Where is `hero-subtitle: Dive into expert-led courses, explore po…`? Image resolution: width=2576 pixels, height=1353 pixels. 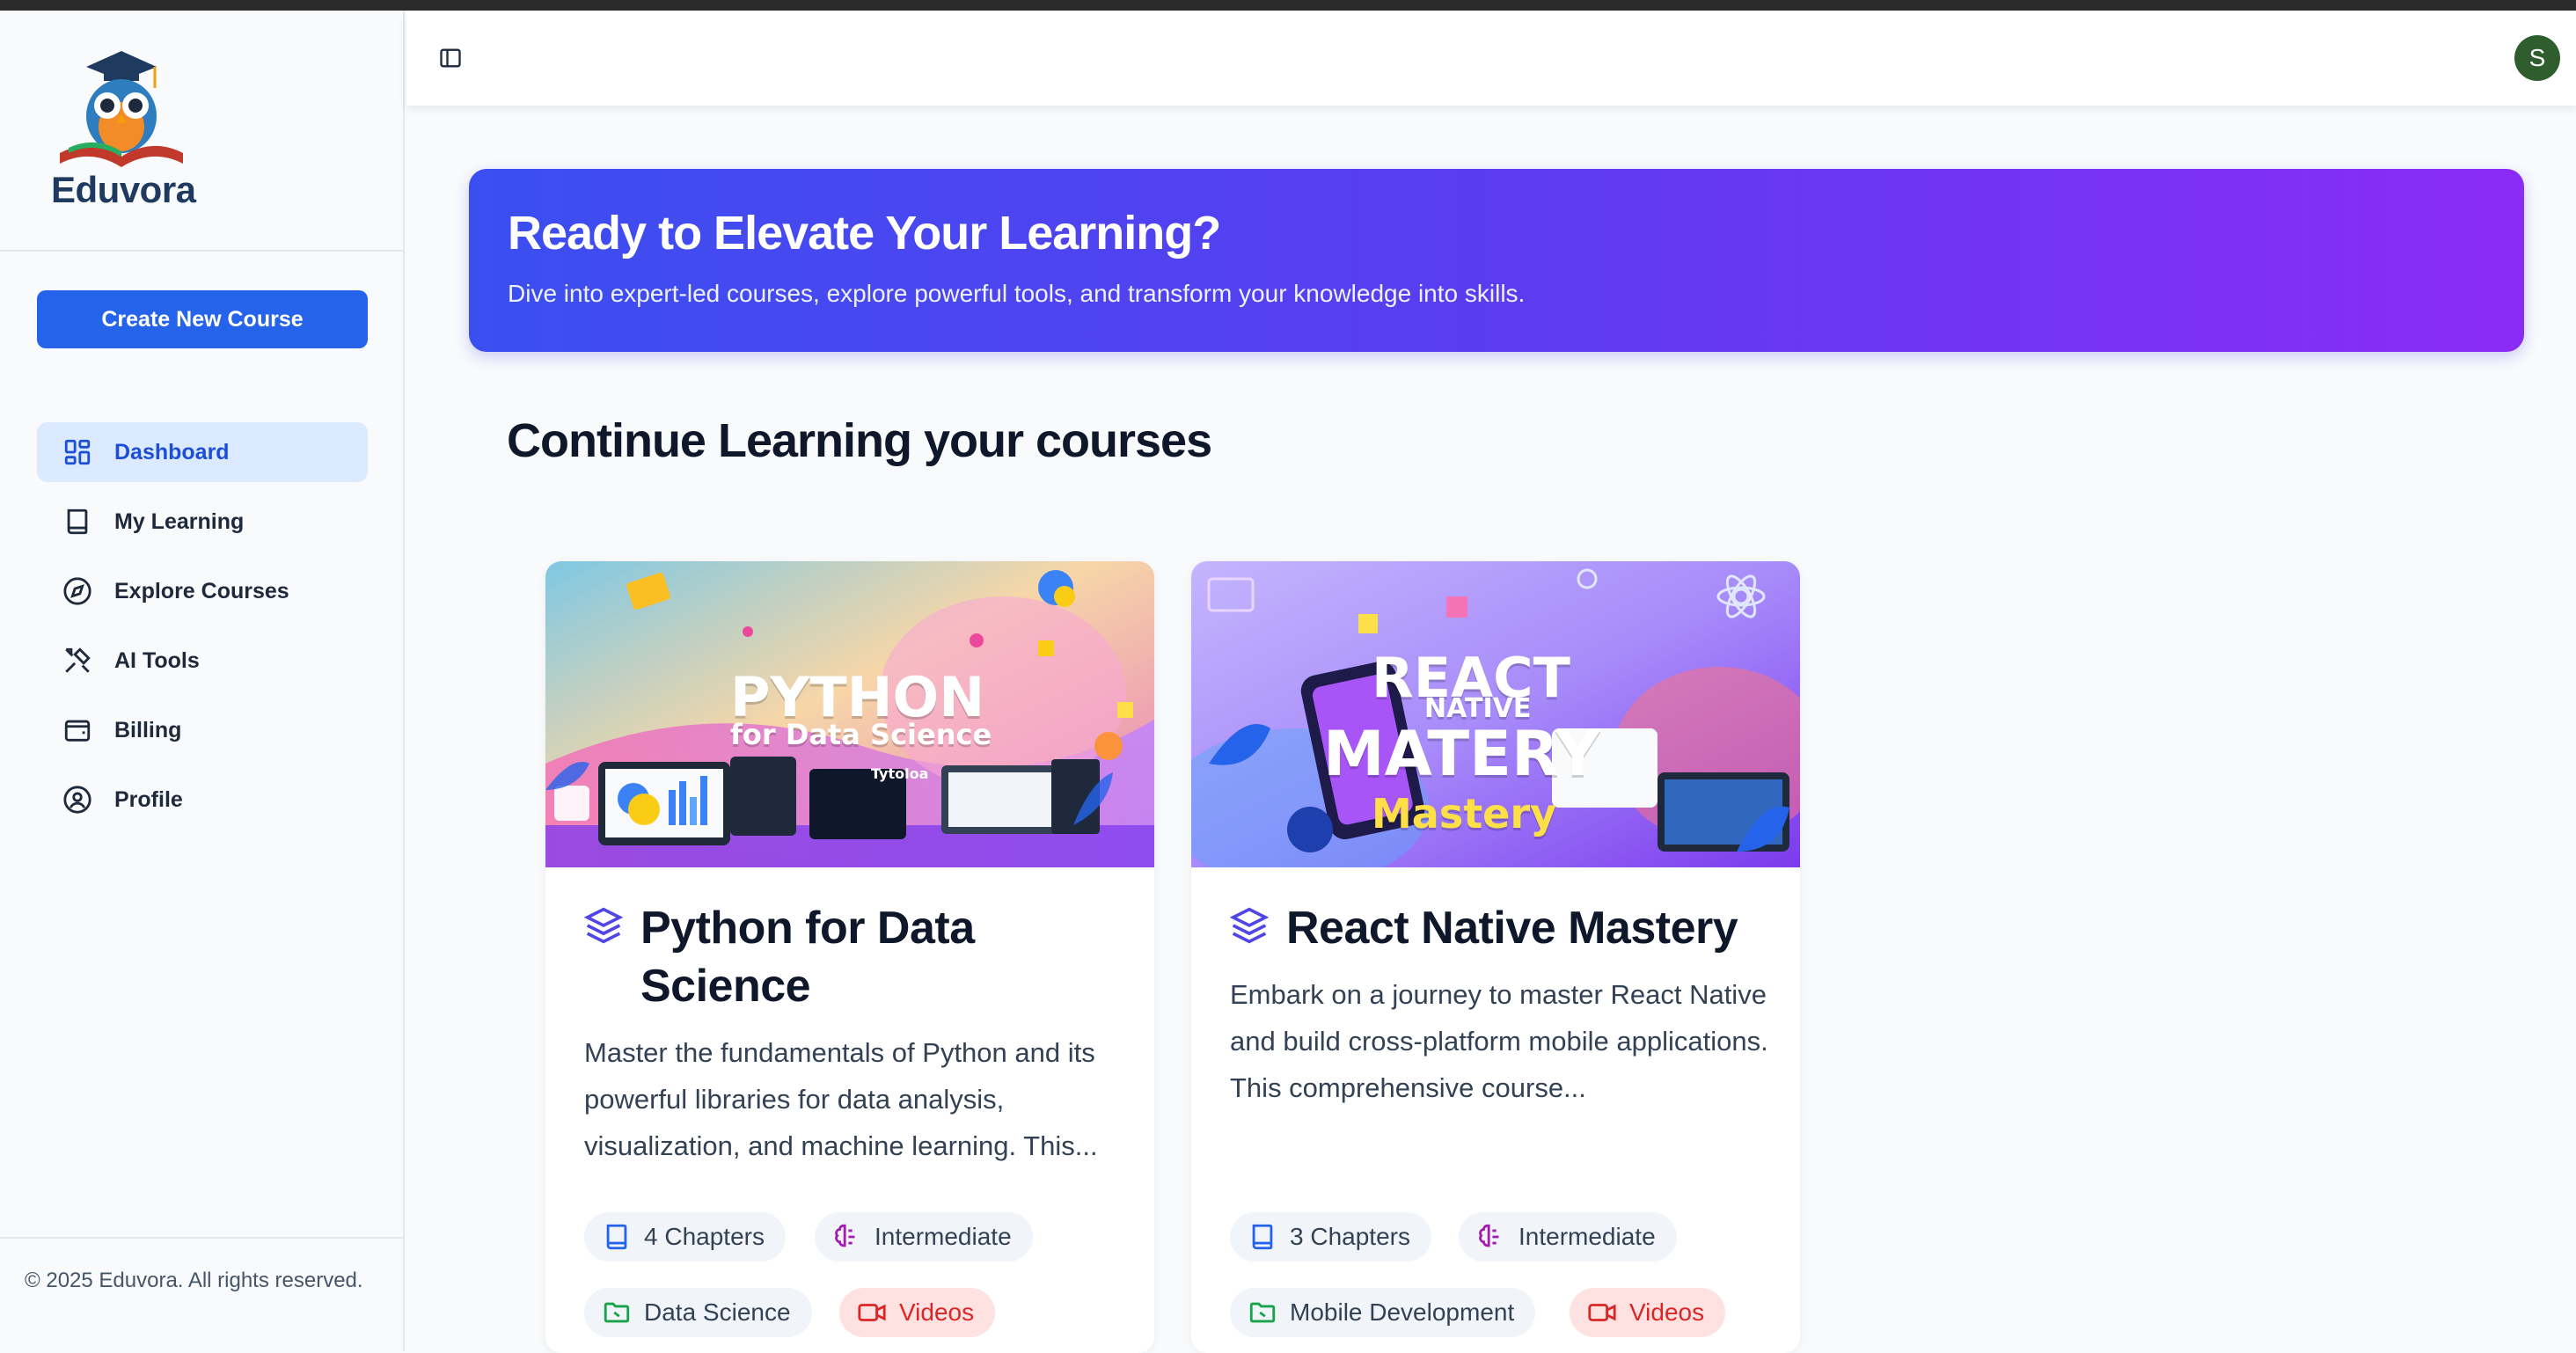 hero-subtitle: Dive into expert-led courses, explore po… is located at coordinates (1017, 293).